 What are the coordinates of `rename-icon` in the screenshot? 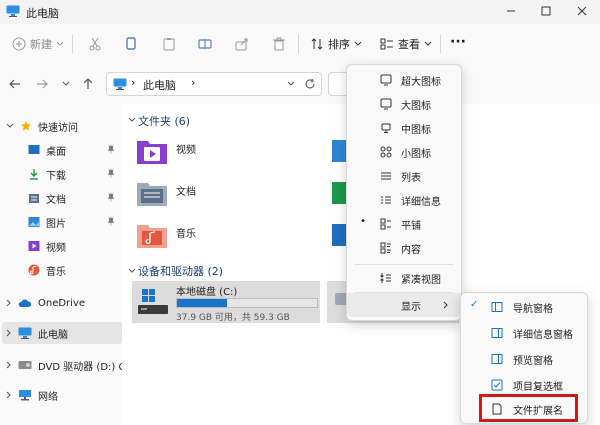 It's located at (205, 44).